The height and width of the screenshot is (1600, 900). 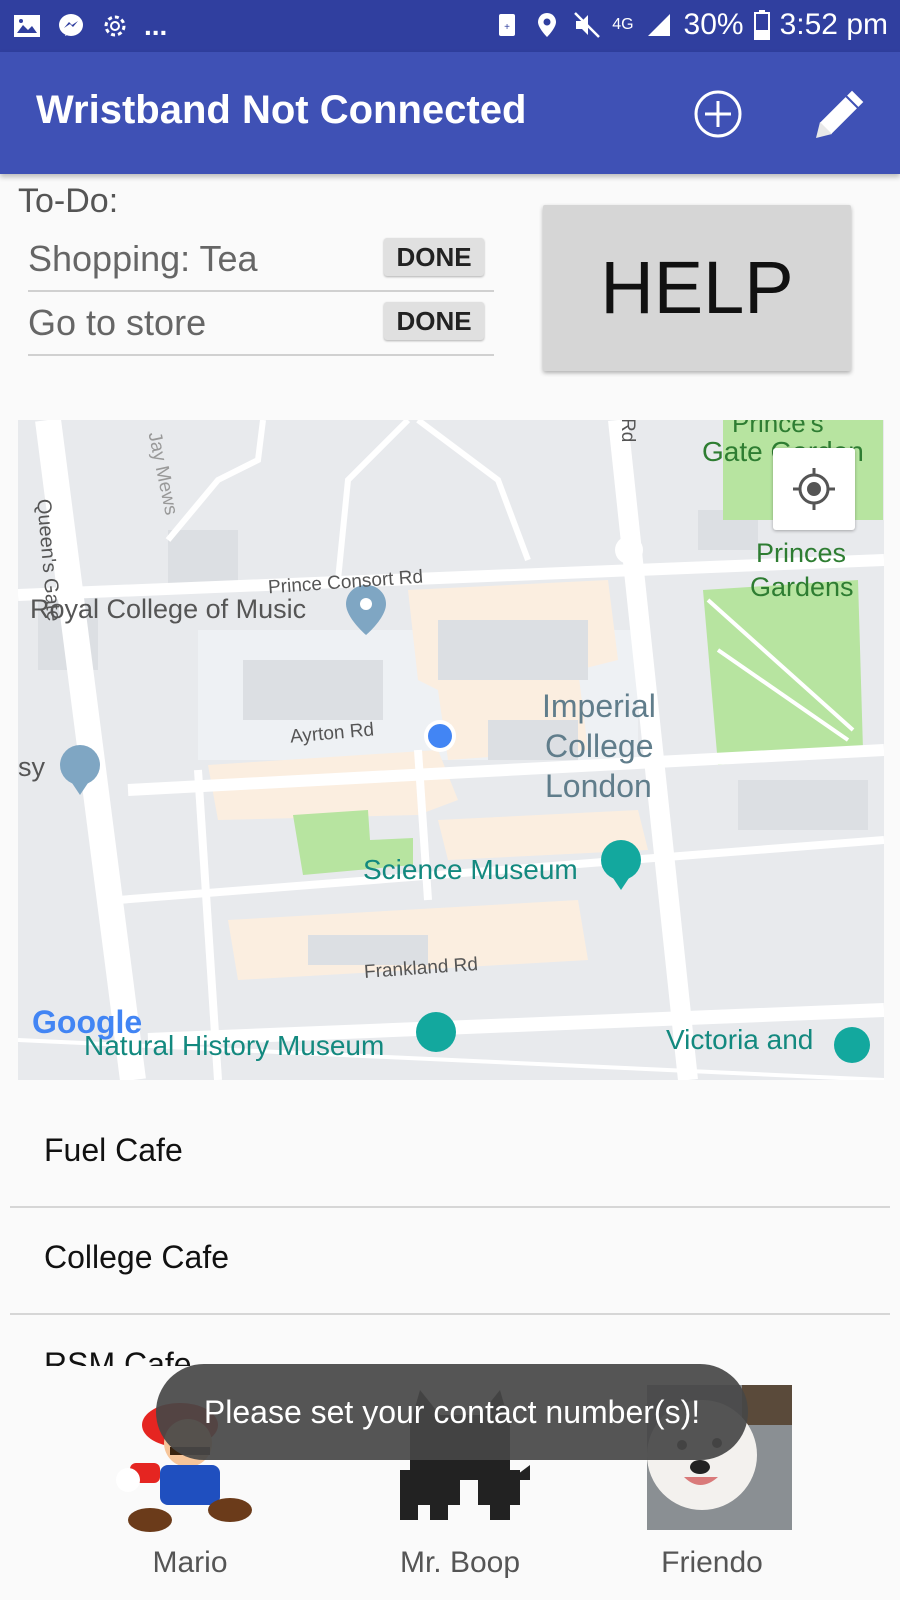 I want to click on toast-message: Please set your contact number(s)!, so click(x=452, y=1412).